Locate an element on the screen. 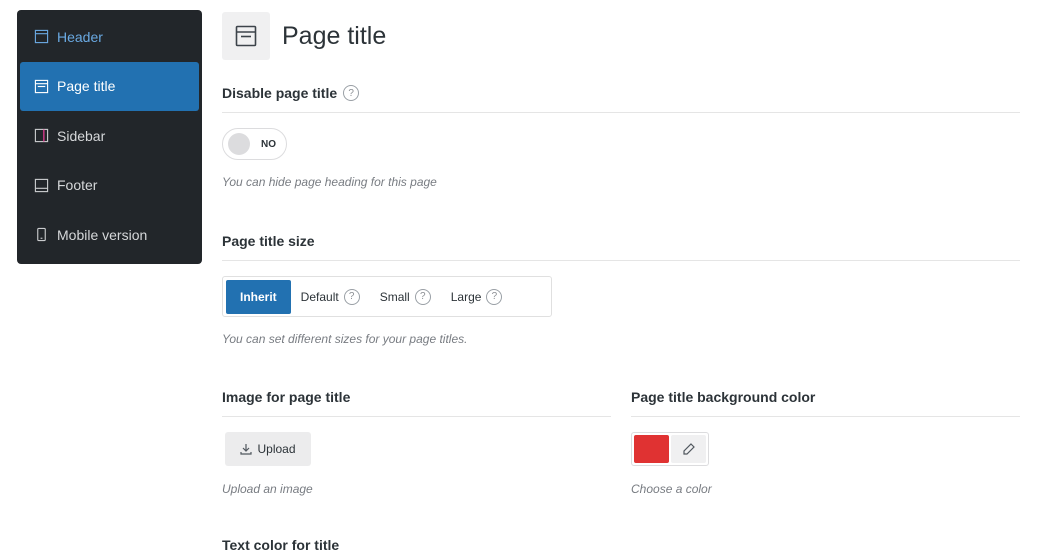  sidebar-item-label: Header is located at coordinates (80, 36).